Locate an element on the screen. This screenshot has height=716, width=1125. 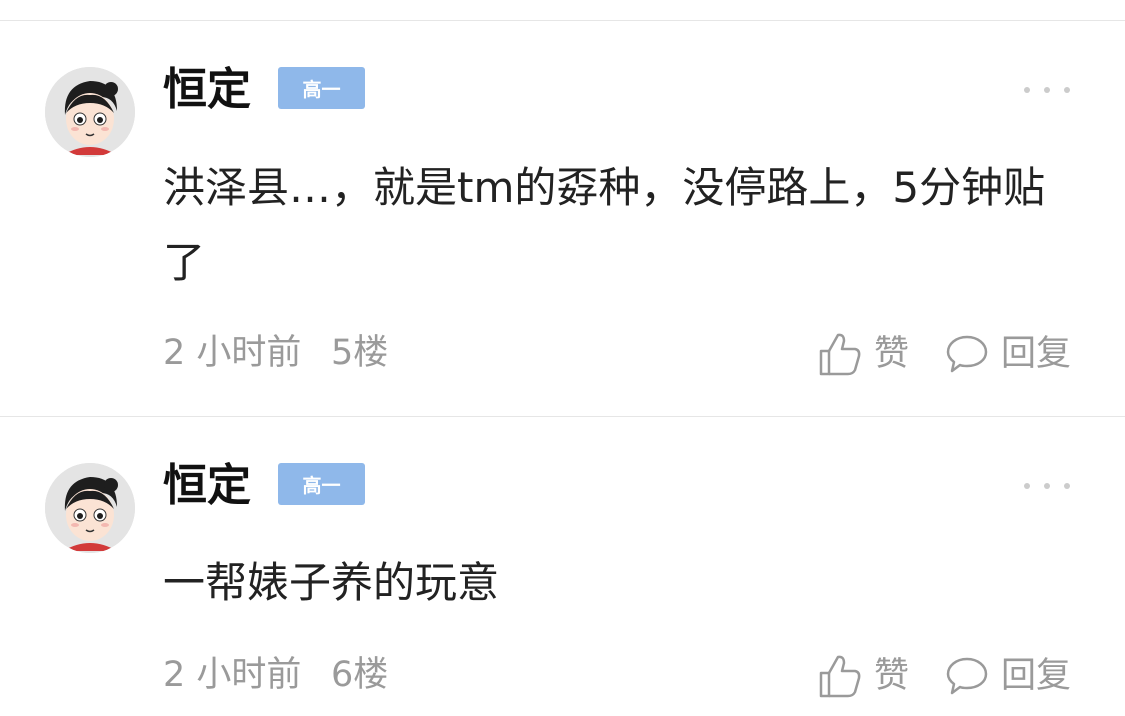
comment-content: 一帮婊子养的玩意 is located at coordinates (331, 582).